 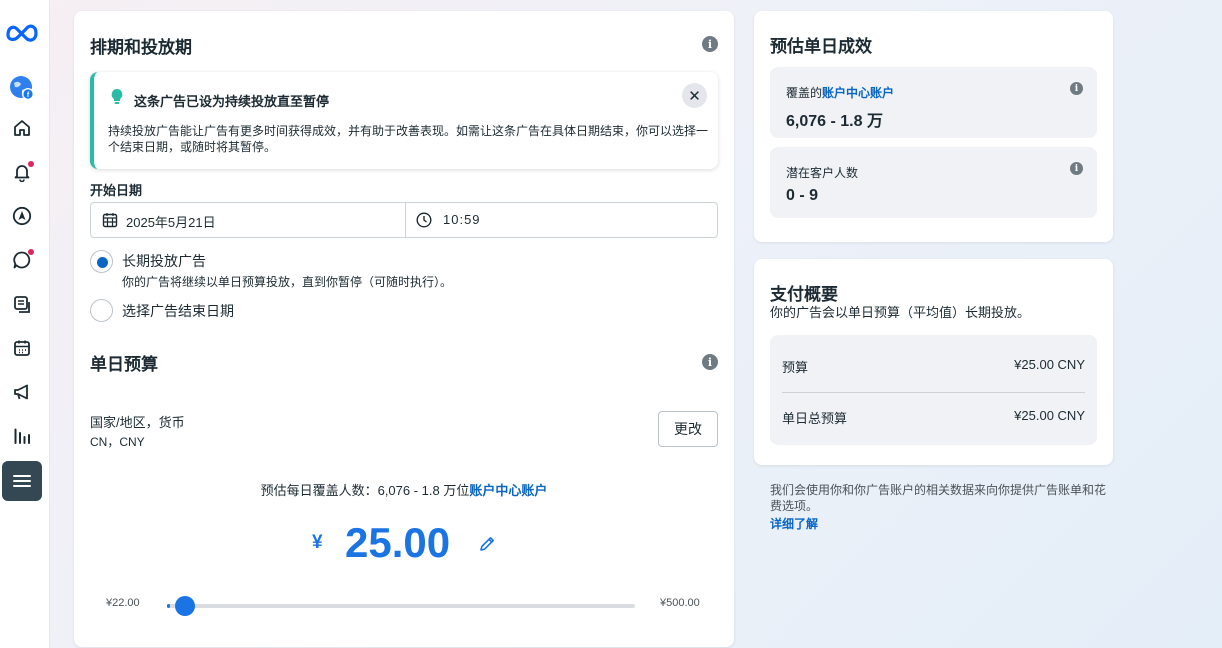 I want to click on country-currency-label: 国家/地区，货币, so click(x=137, y=422).